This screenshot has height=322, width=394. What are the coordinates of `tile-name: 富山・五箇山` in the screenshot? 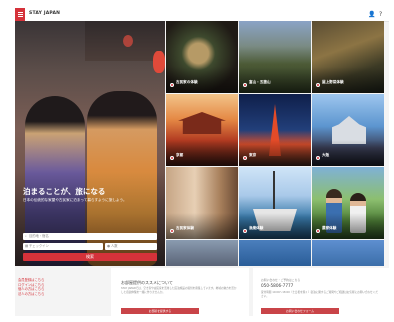 It's located at (260, 82).